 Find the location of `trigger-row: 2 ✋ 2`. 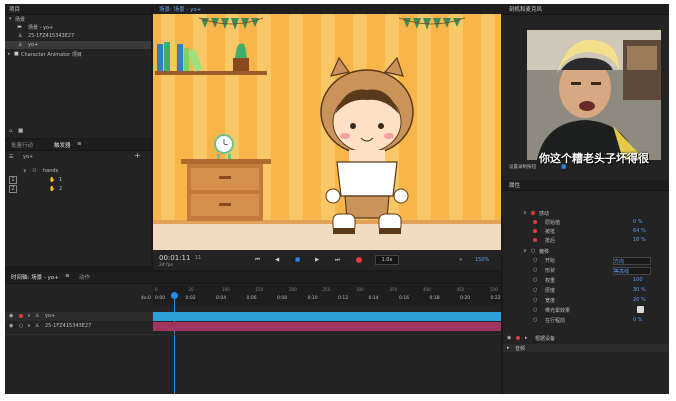

trigger-row: 2 ✋ 2 is located at coordinates (78, 189).